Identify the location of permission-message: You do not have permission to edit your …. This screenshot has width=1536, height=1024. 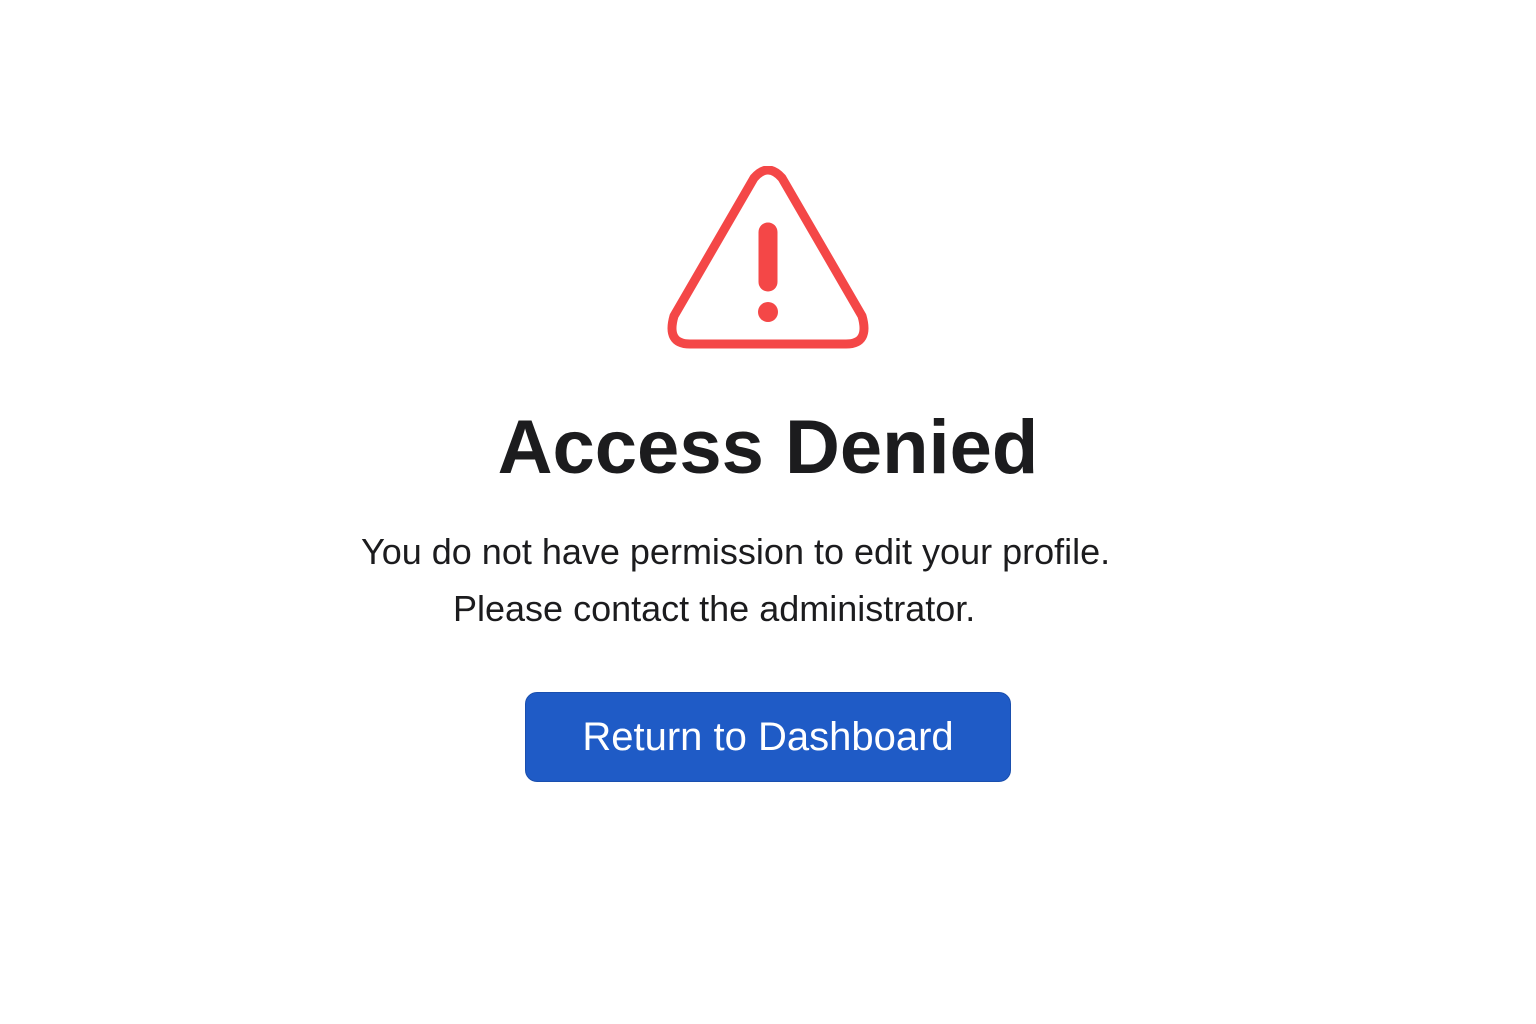
(736, 551).